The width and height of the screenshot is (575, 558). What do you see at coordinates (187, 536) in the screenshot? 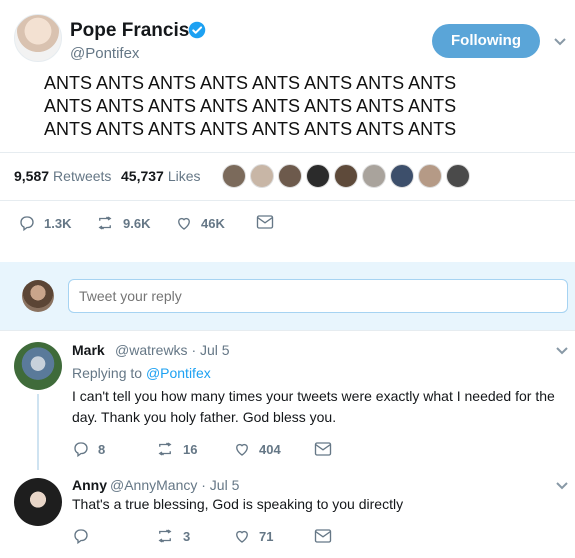
I see `retweet-count: 3` at bounding box center [187, 536].